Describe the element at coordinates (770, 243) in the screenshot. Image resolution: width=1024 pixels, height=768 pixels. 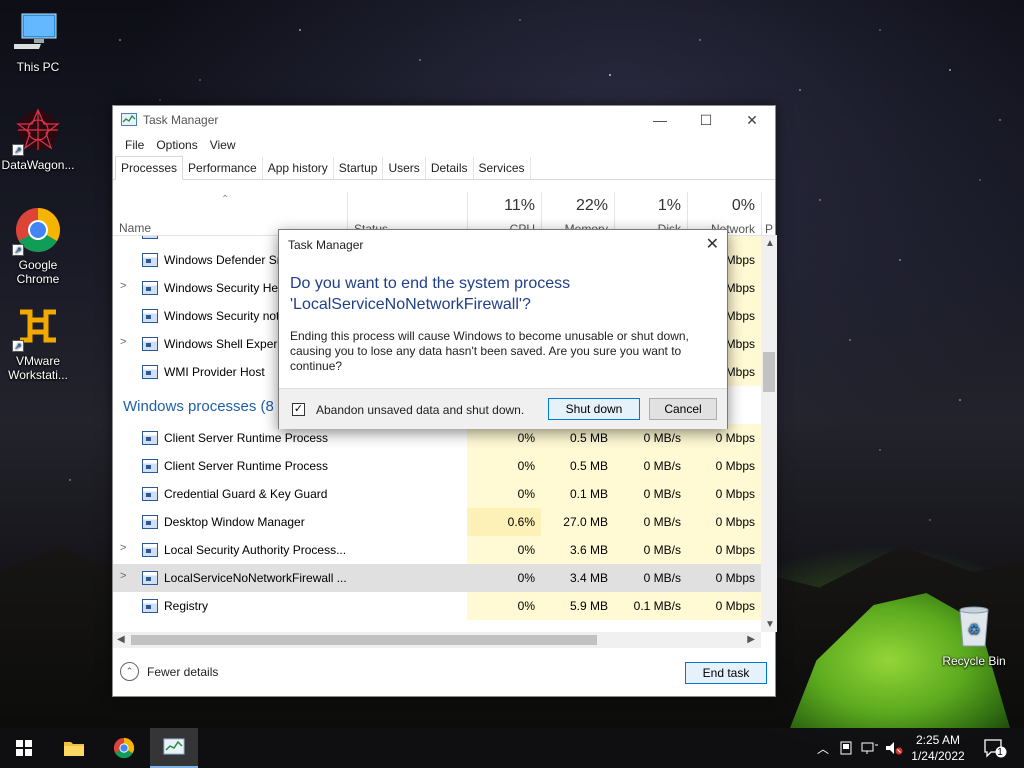
I see `scroll-up-icon: ▲` at that location.